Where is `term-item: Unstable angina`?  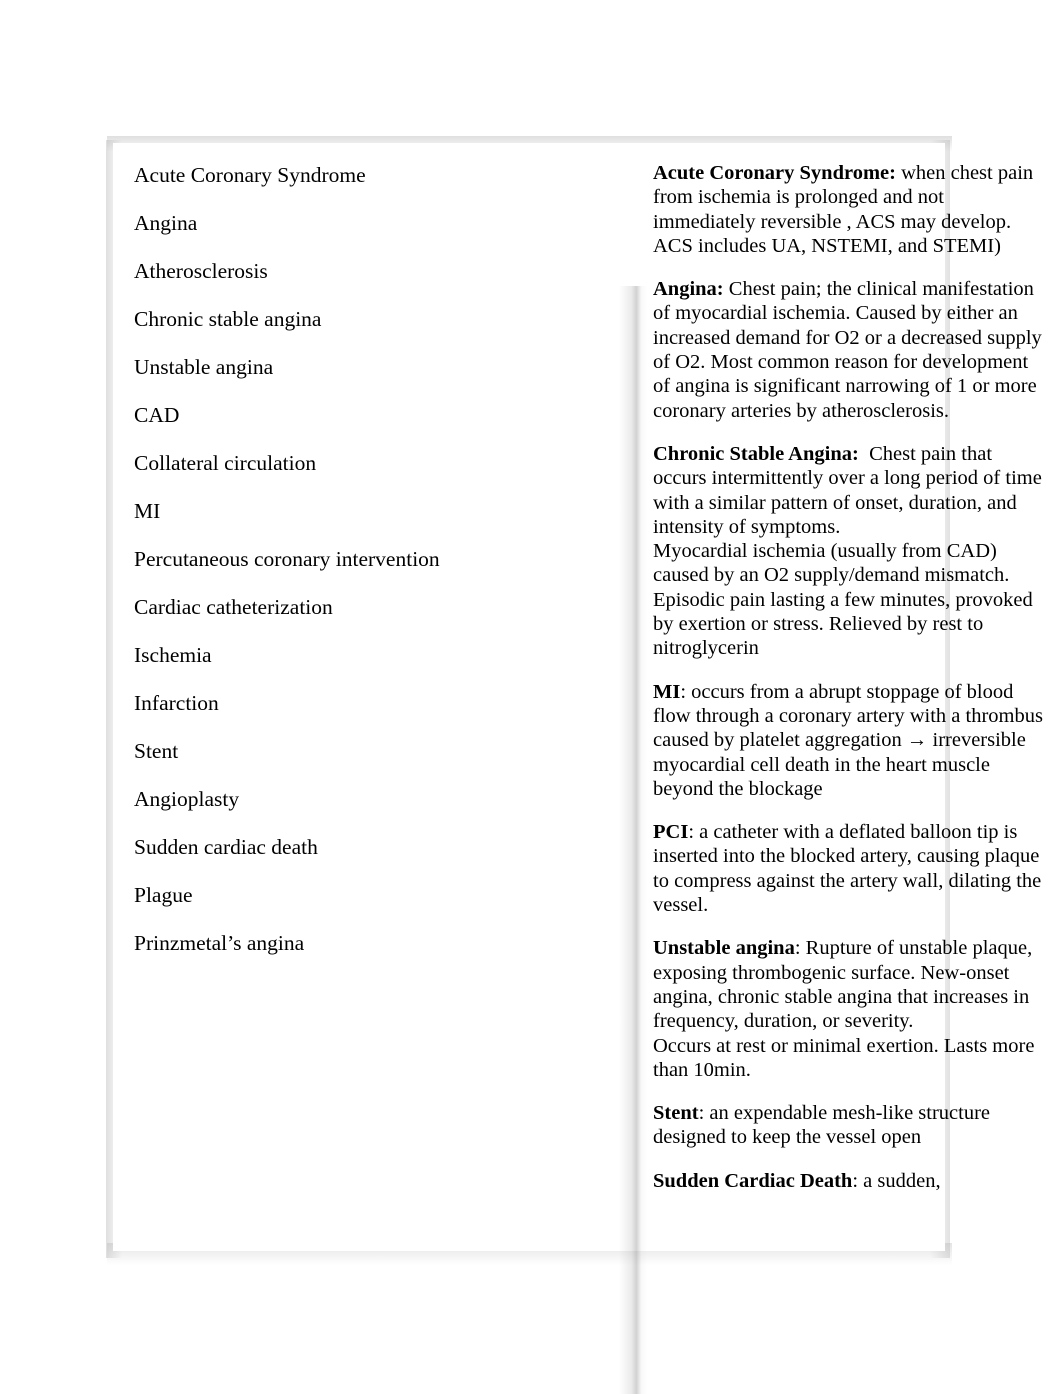
term-item: Unstable angina is located at coordinates (204, 367).